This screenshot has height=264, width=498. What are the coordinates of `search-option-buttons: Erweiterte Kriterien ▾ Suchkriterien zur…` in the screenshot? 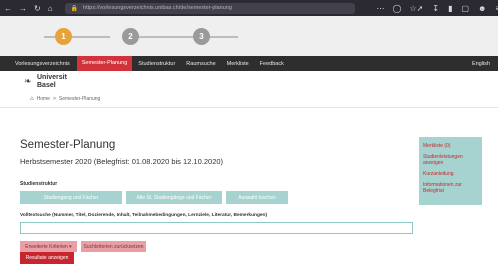 It's located at (83, 246).